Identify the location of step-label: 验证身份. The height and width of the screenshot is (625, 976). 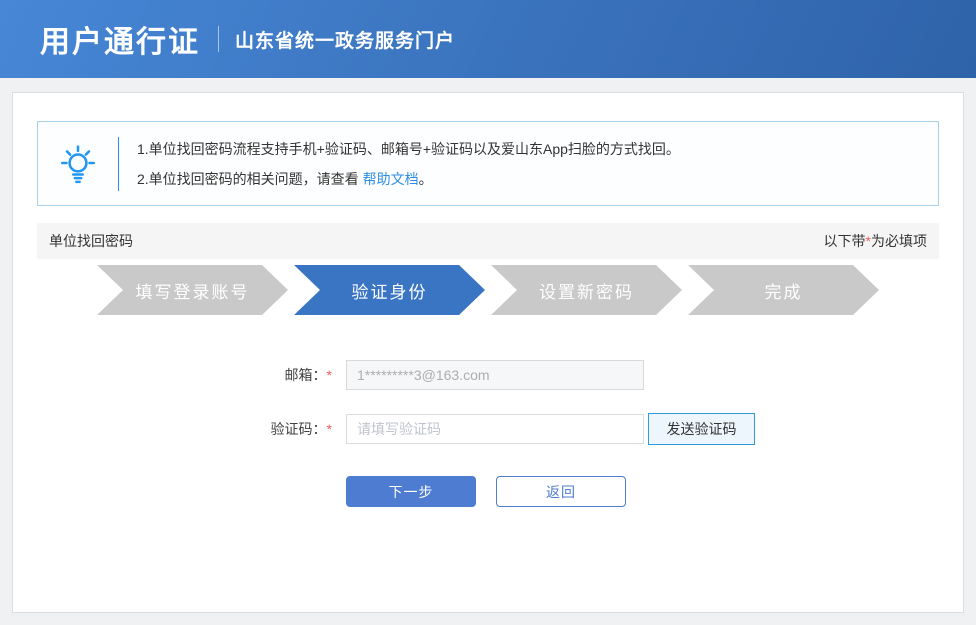
(389, 292).